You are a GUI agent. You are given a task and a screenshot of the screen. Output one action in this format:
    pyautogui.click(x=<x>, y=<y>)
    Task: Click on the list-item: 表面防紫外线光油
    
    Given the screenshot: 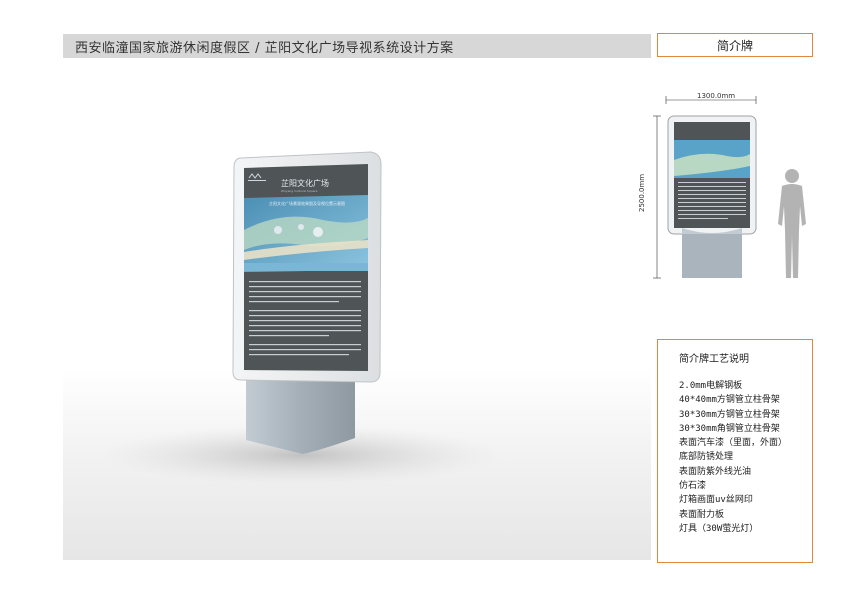 What is the action you would take?
    pyautogui.click(x=715, y=471)
    